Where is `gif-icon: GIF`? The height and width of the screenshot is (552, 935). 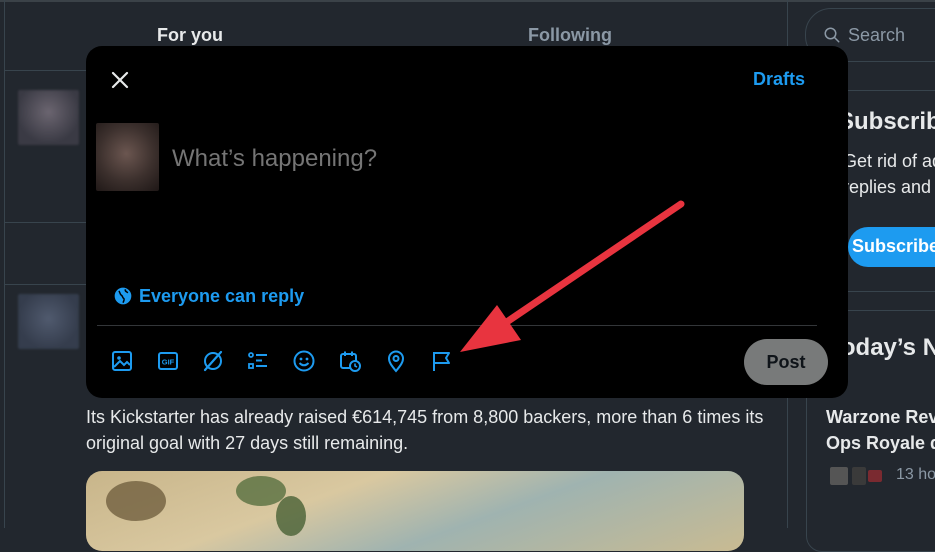 gif-icon: GIF is located at coordinates (168, 361).